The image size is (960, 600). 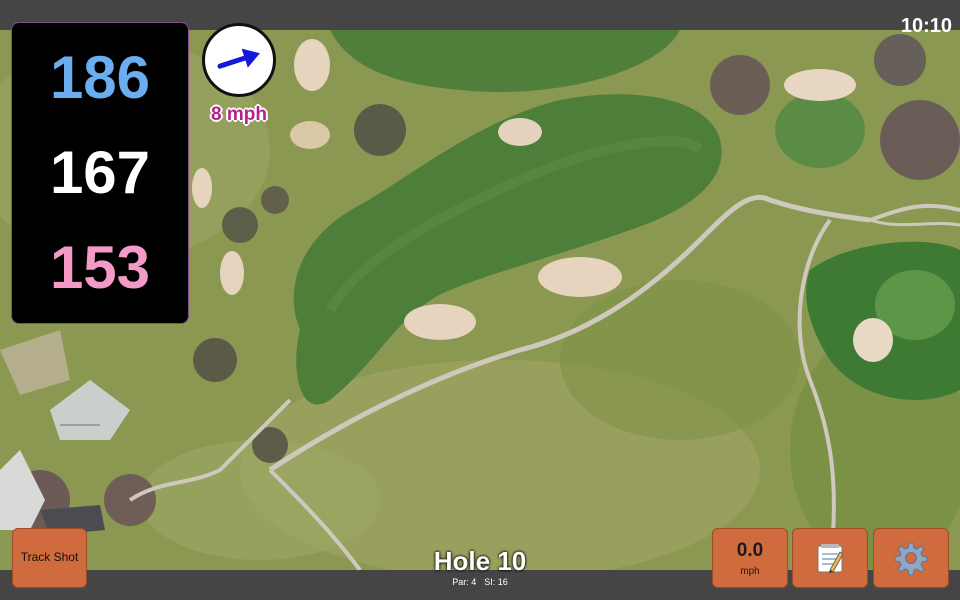 What do you see at coordinates (464, 582) in the screenshot?
I see `hole-par: Par: 4` at bounding box center [464, 582].